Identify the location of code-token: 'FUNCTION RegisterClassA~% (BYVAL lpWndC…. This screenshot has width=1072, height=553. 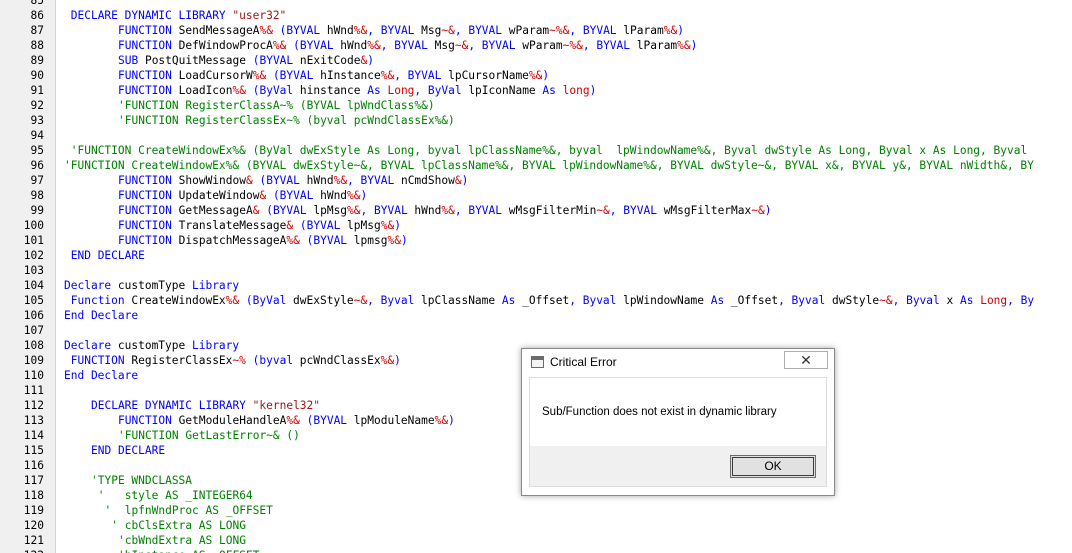
(276, 105).